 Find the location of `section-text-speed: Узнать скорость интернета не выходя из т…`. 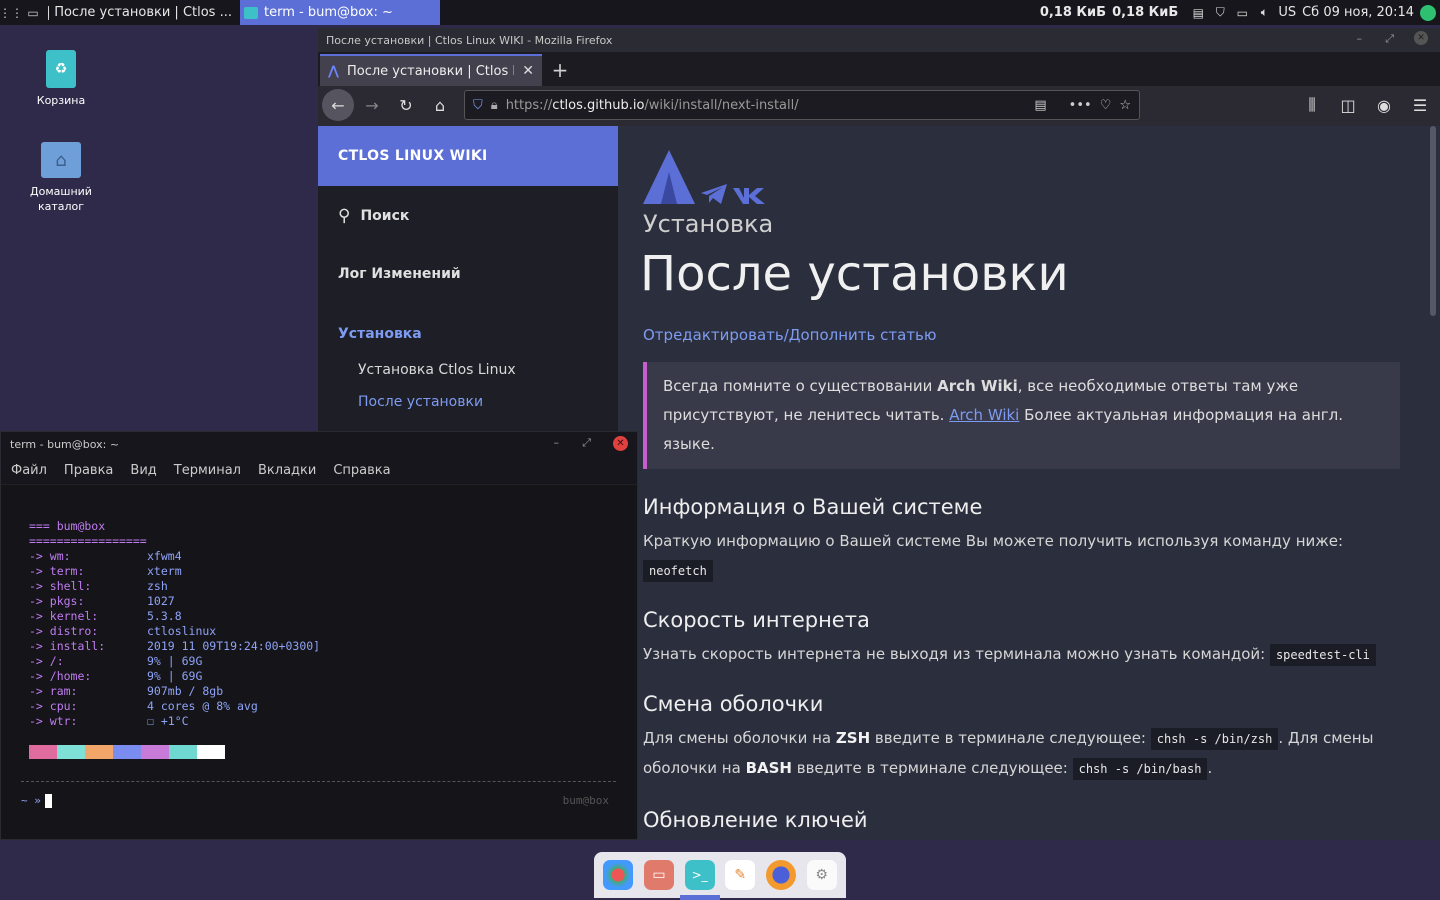

section-text-speed: Узнать скорость интернета не выходя из т… is located at coordinates (1021, 655).